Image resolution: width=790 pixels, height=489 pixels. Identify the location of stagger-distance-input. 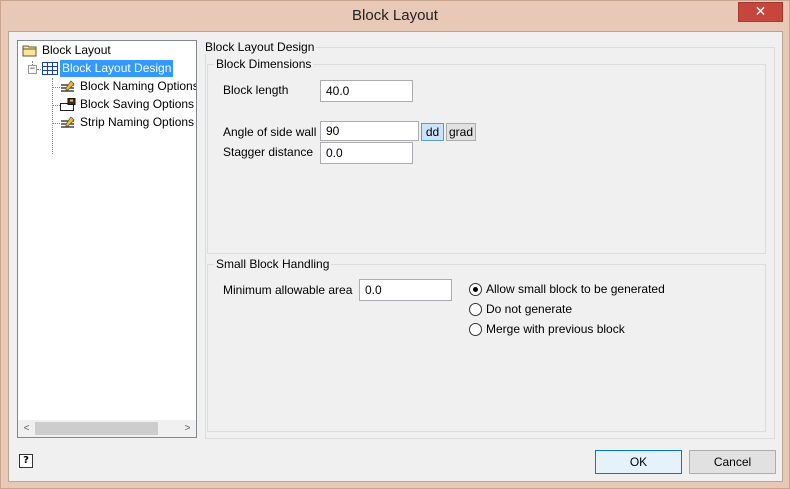
(366, 153).